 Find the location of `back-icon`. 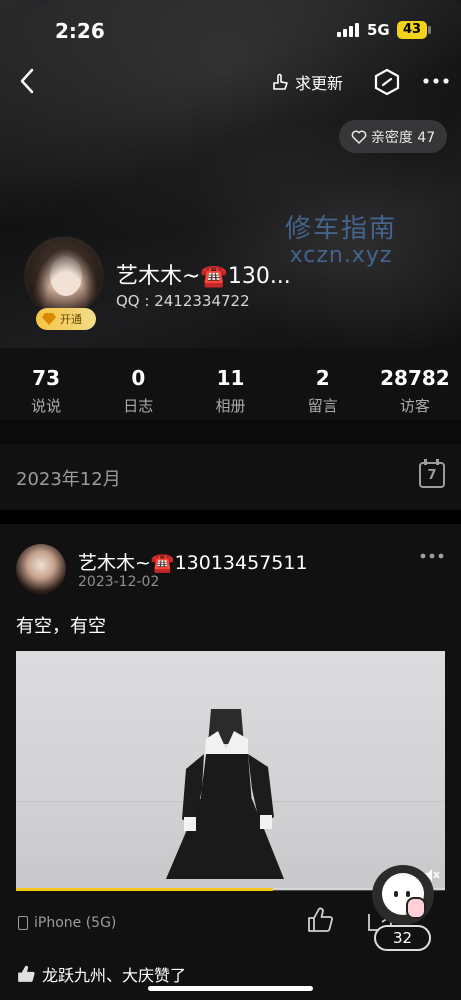

back-icon is located at coordinates (29, 81).